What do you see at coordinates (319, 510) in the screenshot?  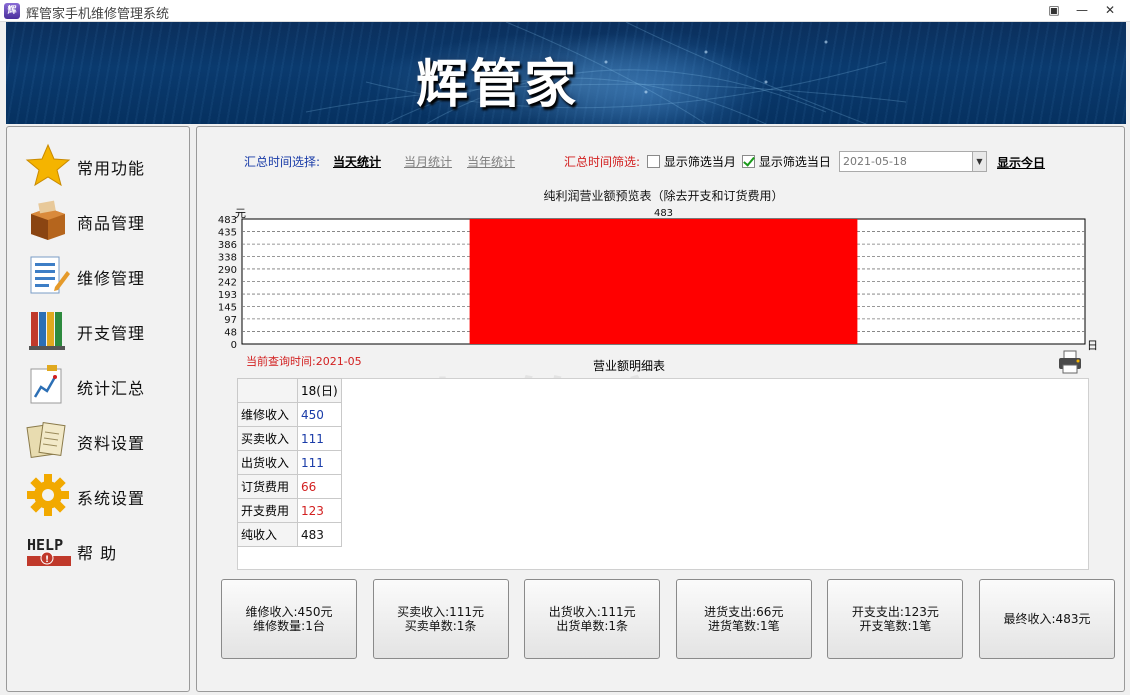 I see `row-value: 123` at bounding box center [319, 510].